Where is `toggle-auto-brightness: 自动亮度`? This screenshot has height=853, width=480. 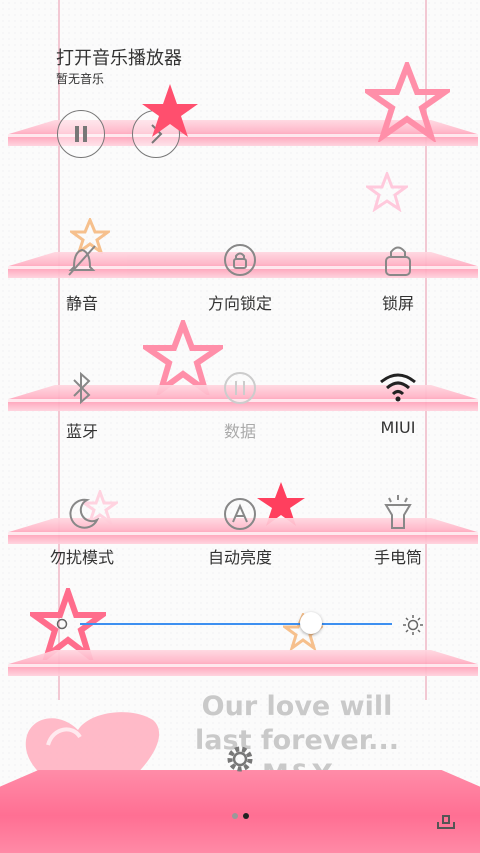
toggle-auto-brightness: 自动亮度 is located at coordinates (240, 531).